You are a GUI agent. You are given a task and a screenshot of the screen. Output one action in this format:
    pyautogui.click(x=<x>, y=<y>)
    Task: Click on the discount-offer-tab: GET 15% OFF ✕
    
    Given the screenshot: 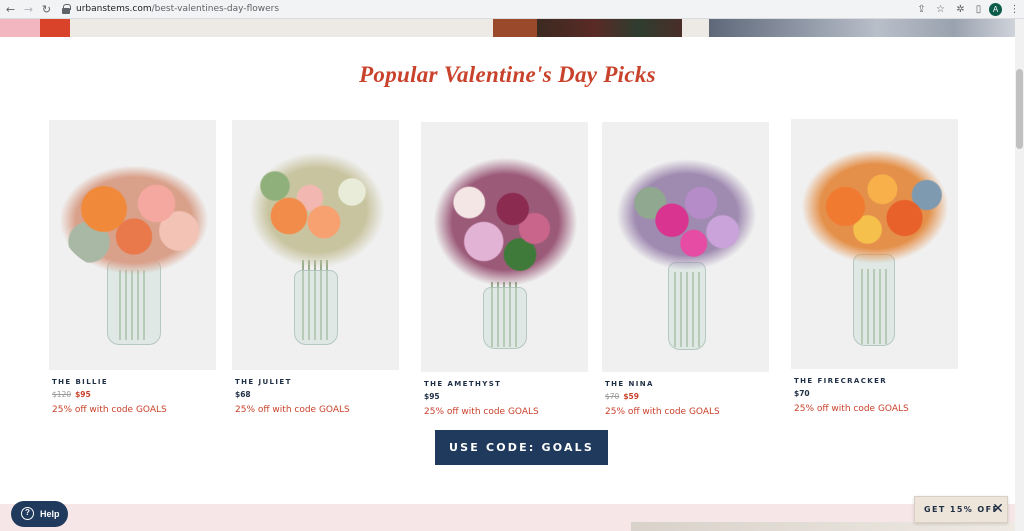 What is the action you would take?
    pyautogui.click(x=961, y=509)
    